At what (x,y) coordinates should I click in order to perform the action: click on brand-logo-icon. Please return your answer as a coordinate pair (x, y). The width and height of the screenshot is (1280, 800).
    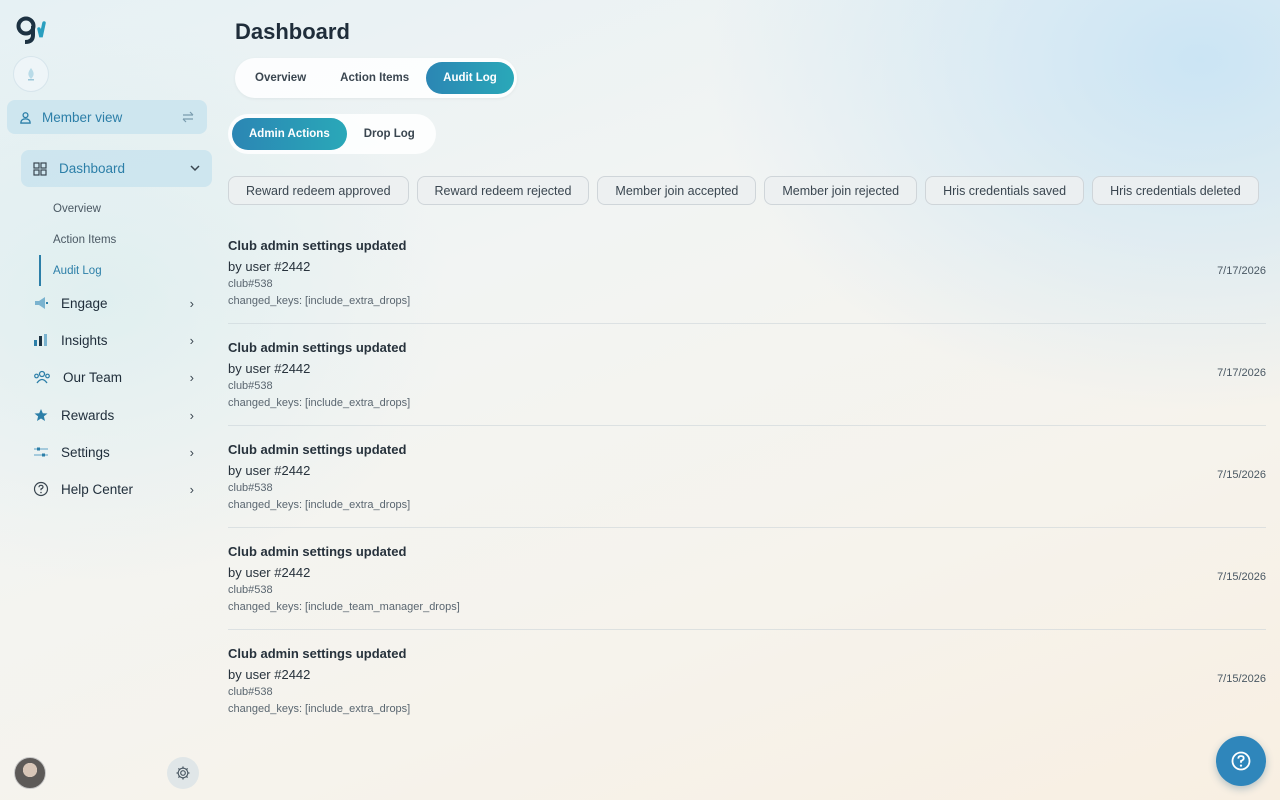
    Looking at the image, I should click on (32, 30).